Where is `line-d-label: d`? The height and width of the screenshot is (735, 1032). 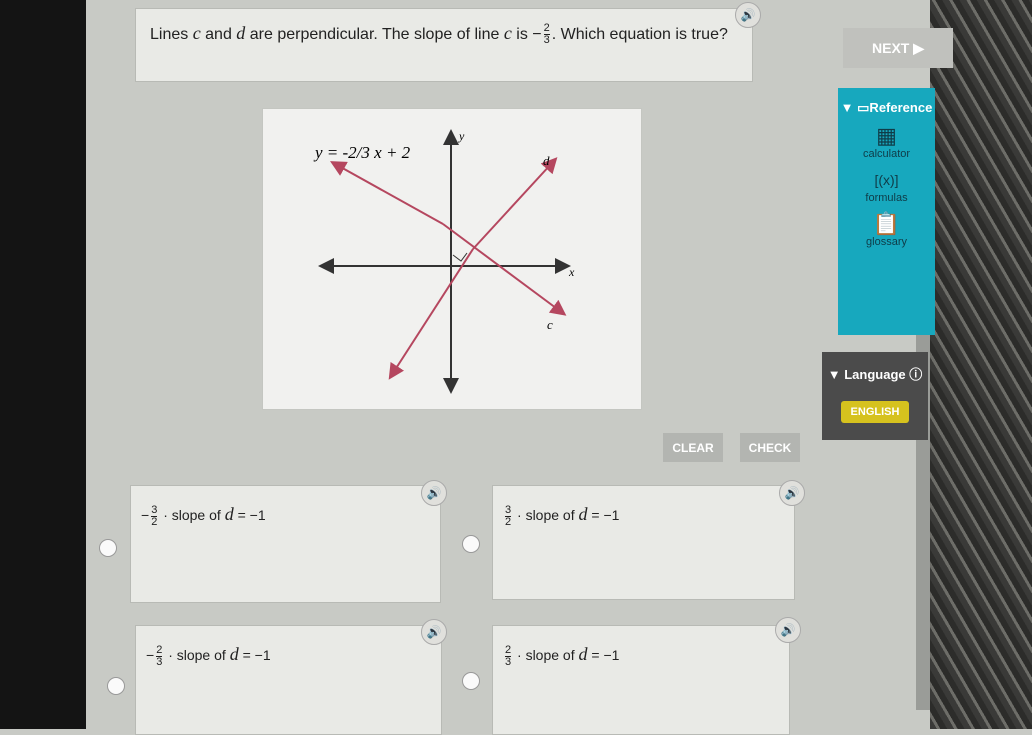
line-d-label: d is located at coordinates (546, 160).